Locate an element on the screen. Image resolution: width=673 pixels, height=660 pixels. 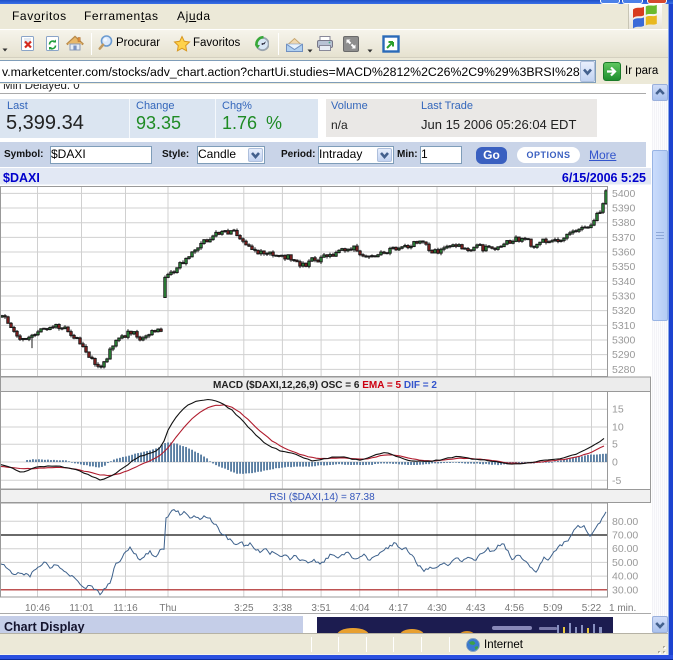
svg-text: 6/15/2006 5:25 is located at coordinates (604, 178).